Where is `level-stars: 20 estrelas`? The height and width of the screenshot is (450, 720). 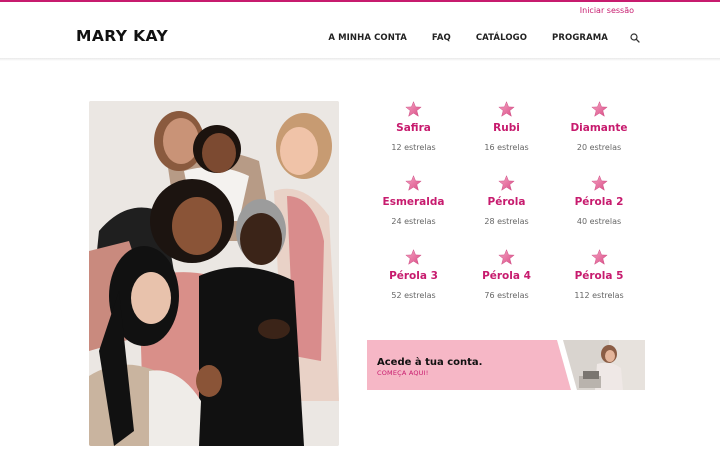 level-stars: 20 estrelas is located at coordinates (599, 147).